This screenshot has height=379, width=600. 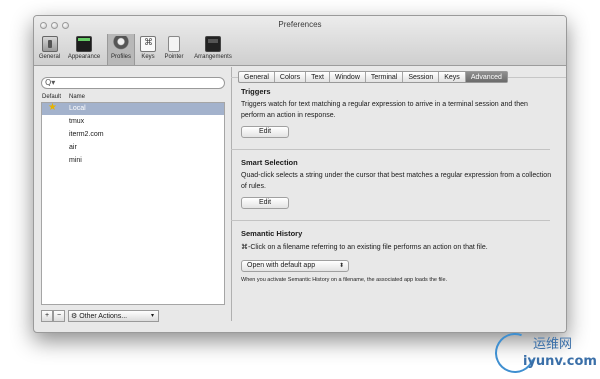 I want to click on profiles-icon, so click(x=121, y=44).